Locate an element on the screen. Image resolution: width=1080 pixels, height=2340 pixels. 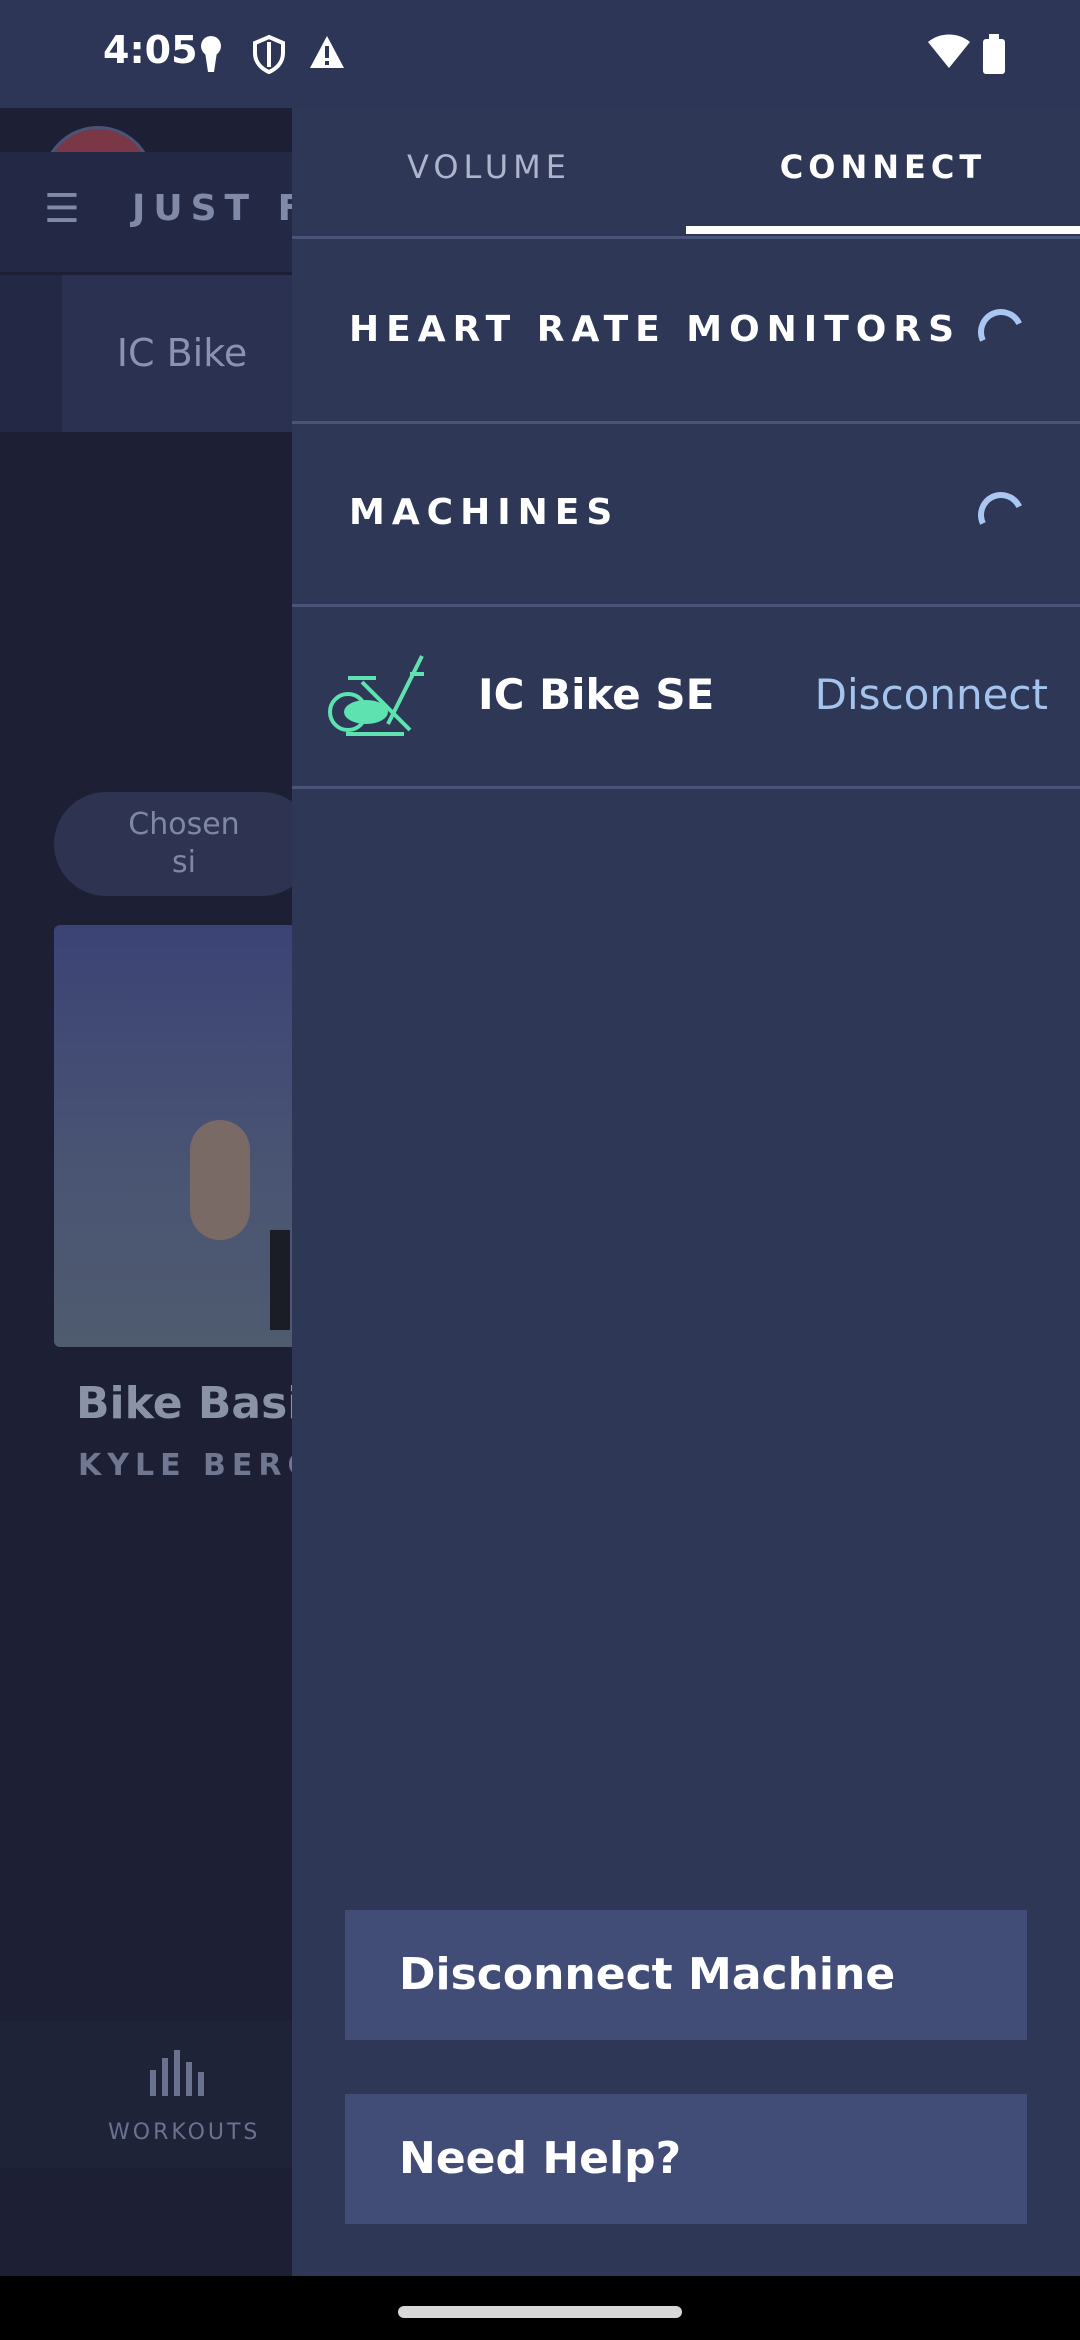
heart-rate-section: HEART RATE MONITORS is located at coordinates (686, 331).